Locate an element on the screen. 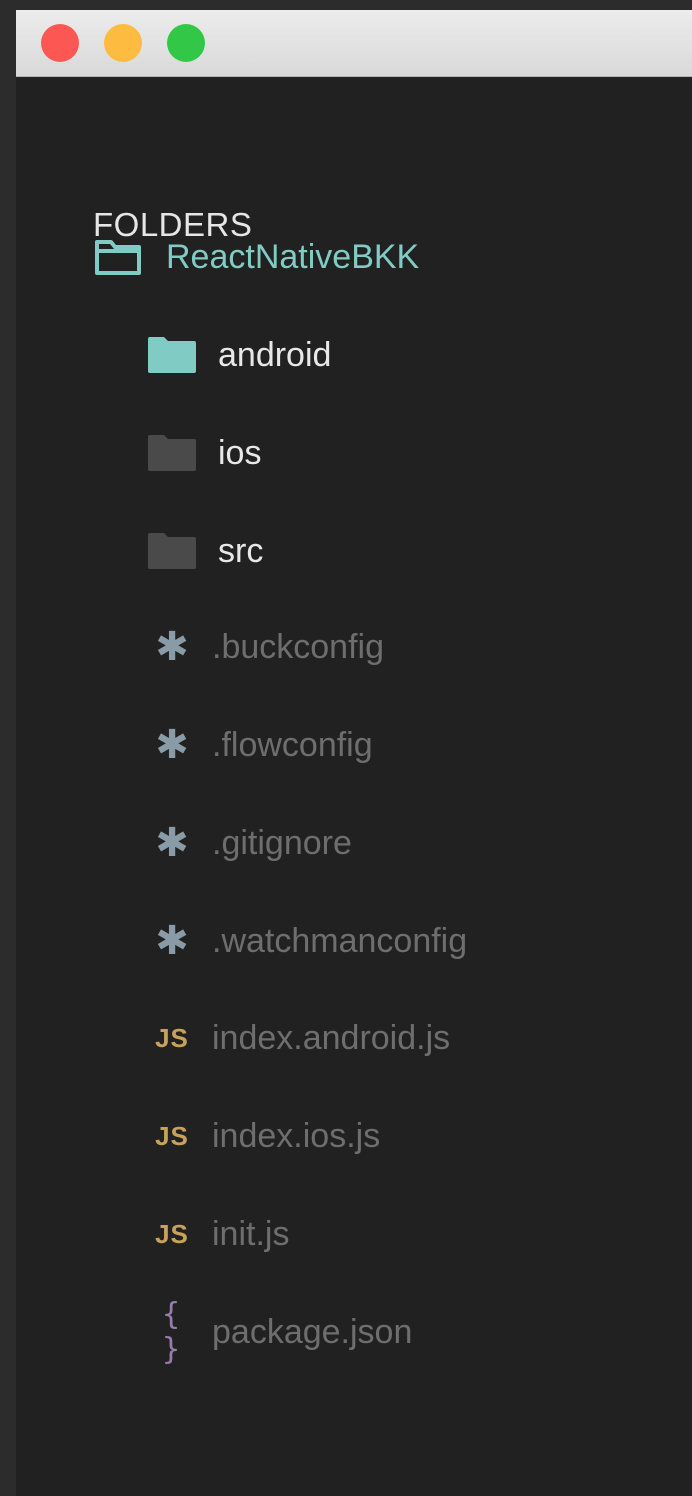 The image size is (692, 1496). file-row-gitignore: ✱ .gitignore is located at coordinates (249, 843).